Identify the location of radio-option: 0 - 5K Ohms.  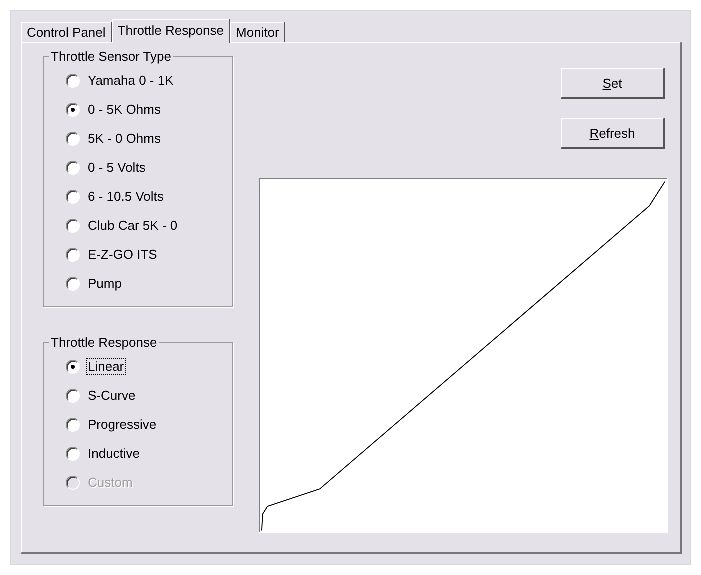
(149, 109).